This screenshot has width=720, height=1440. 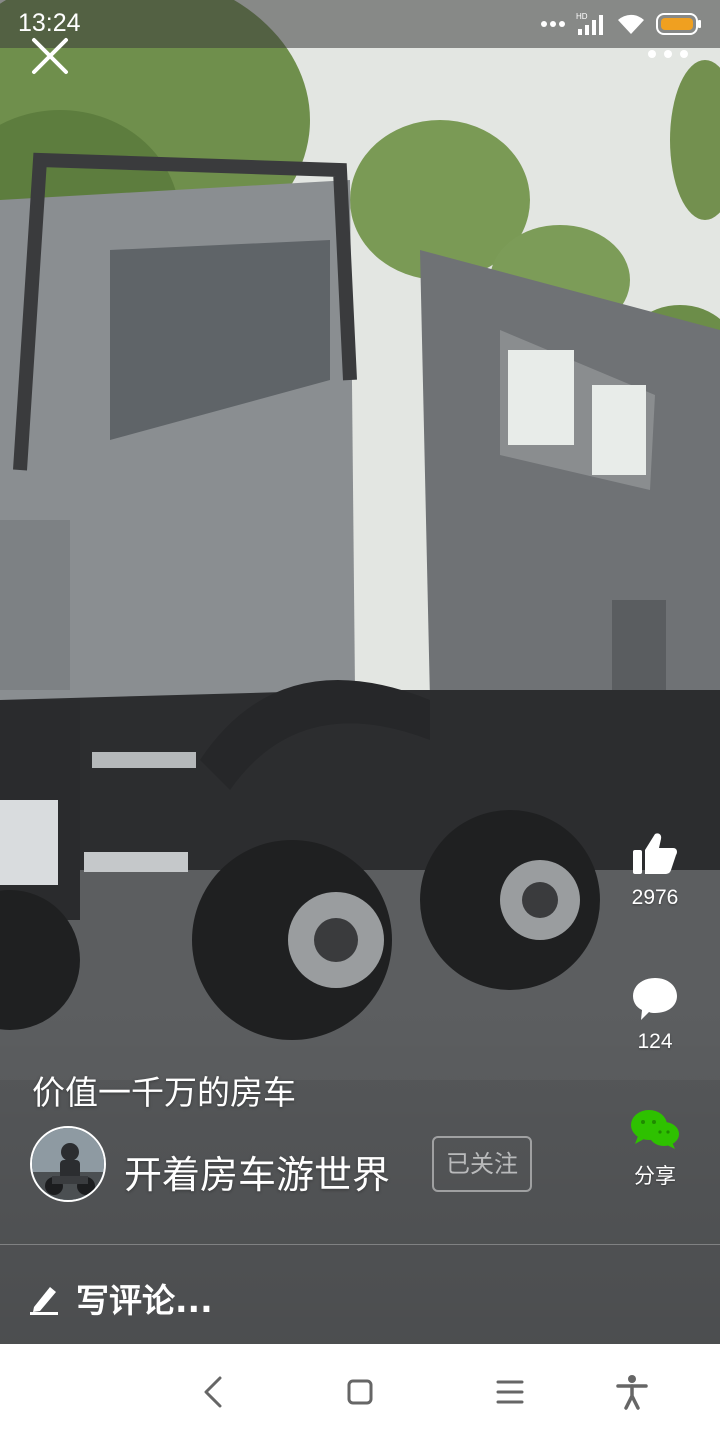 What do you see at coordinates (655, 897) in the screenshot?
I see `like-count: 2976` at bounding box center [655, 897].